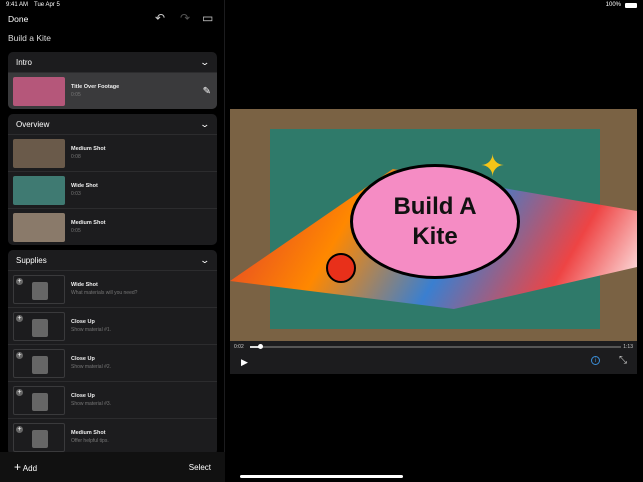 This screenshot has width=643, height=482. Describe the element at coordinates (90, 441) in the screenshot. I see `clip-subtitle: Offer helpful tips.` at that location.